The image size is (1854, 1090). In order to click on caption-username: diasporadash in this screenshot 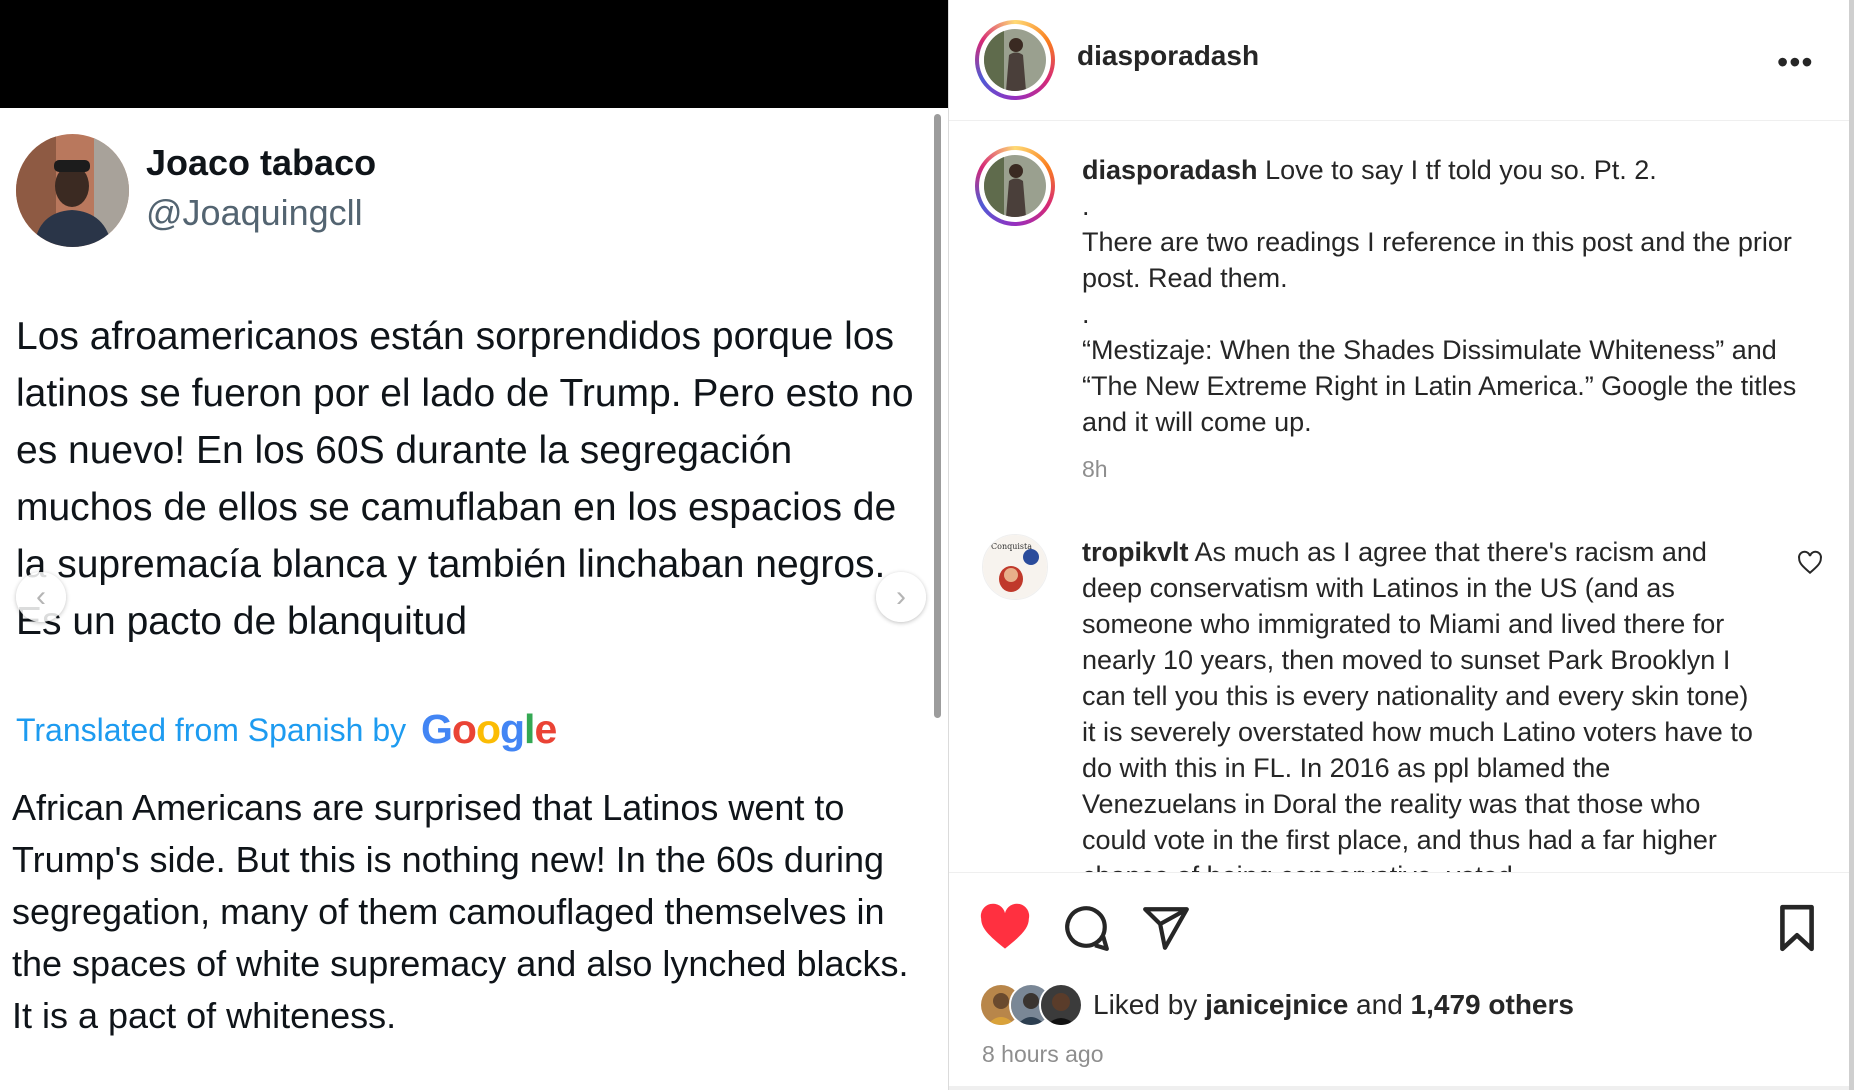, I will do `click(1170, 170)`.